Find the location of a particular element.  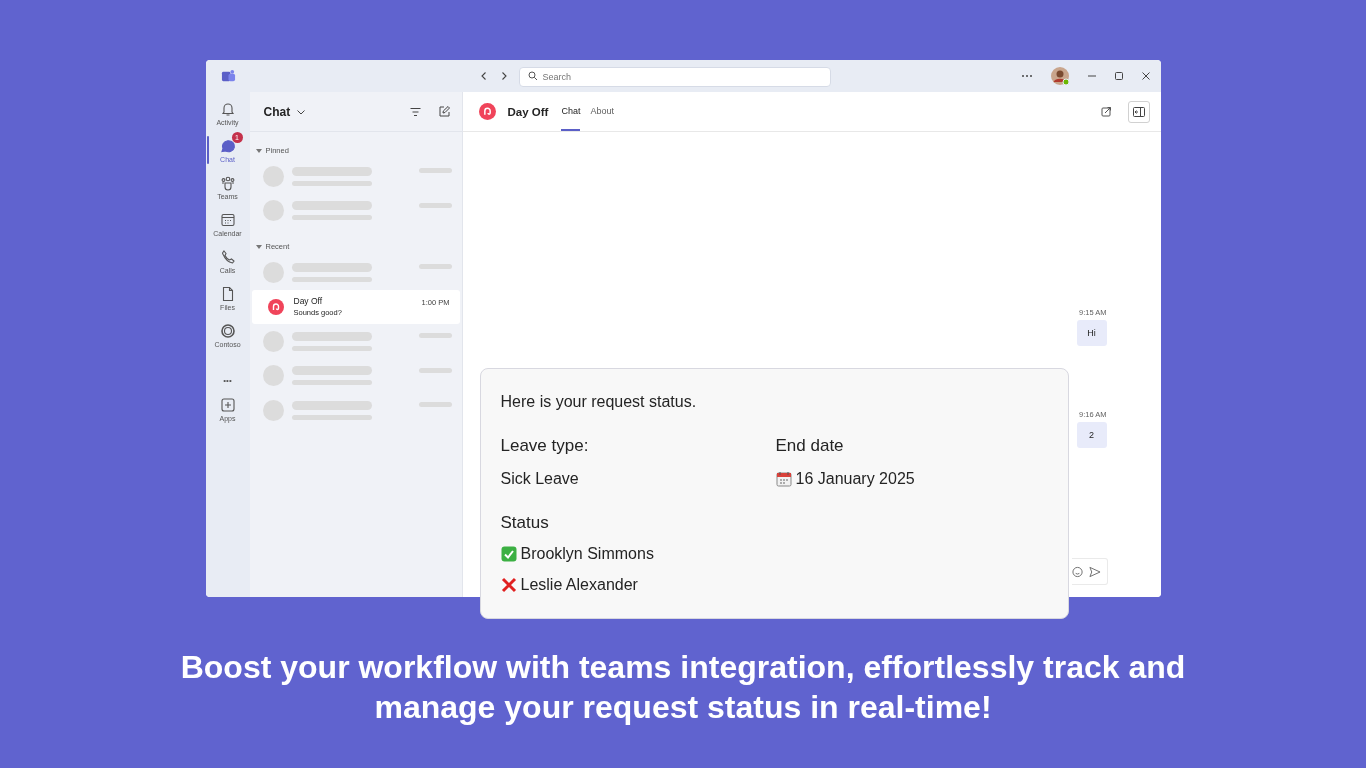

more-icon is located at coordinates (1026, 76).